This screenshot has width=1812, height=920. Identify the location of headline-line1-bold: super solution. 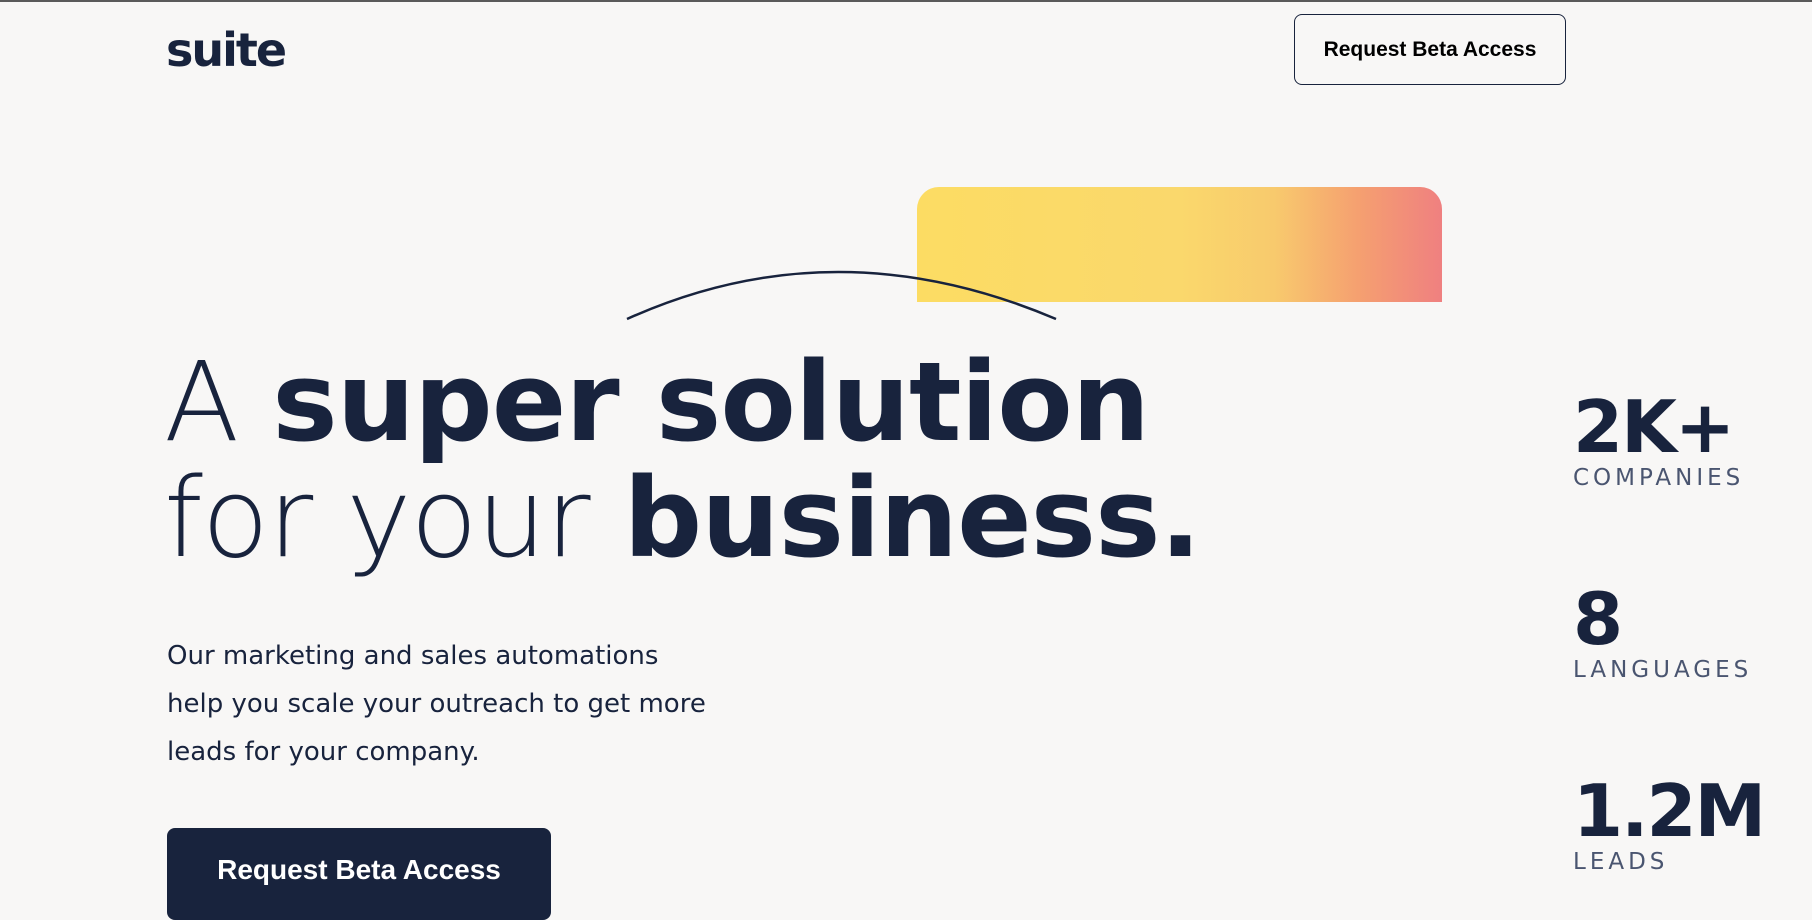
(711, 402).